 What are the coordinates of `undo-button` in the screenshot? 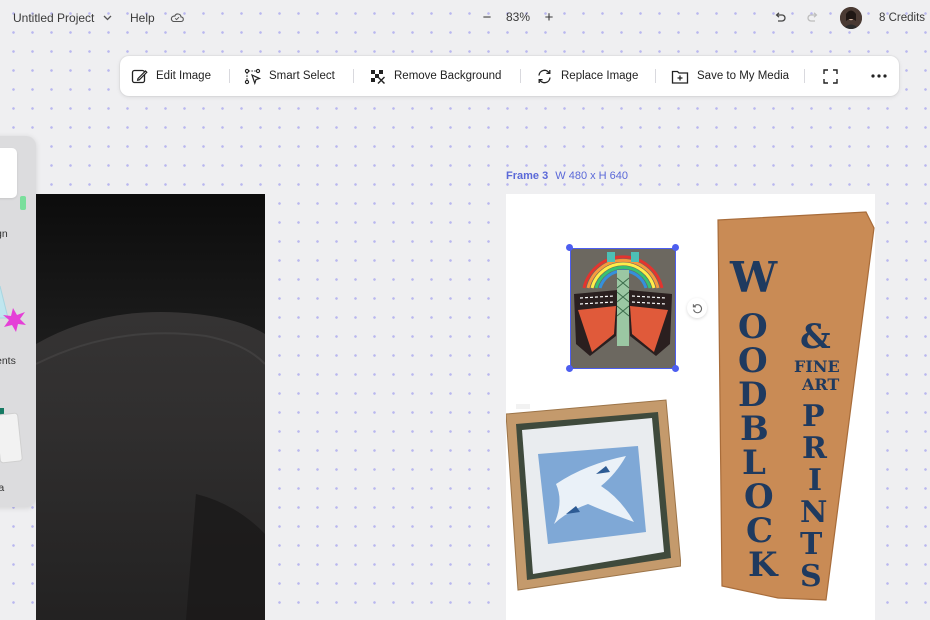 It's located at (780, 18).